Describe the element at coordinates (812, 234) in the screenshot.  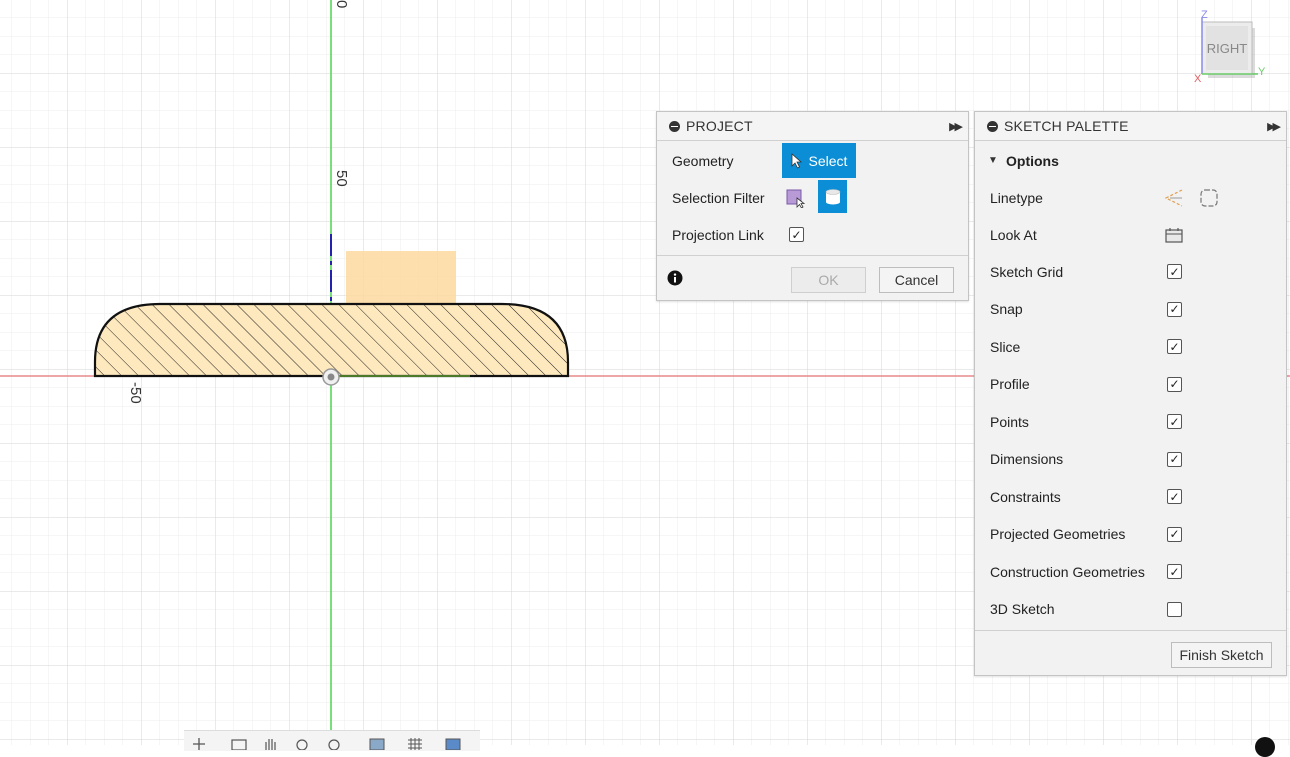
I see `projection-link-row: Projection Link ✓` at that location.